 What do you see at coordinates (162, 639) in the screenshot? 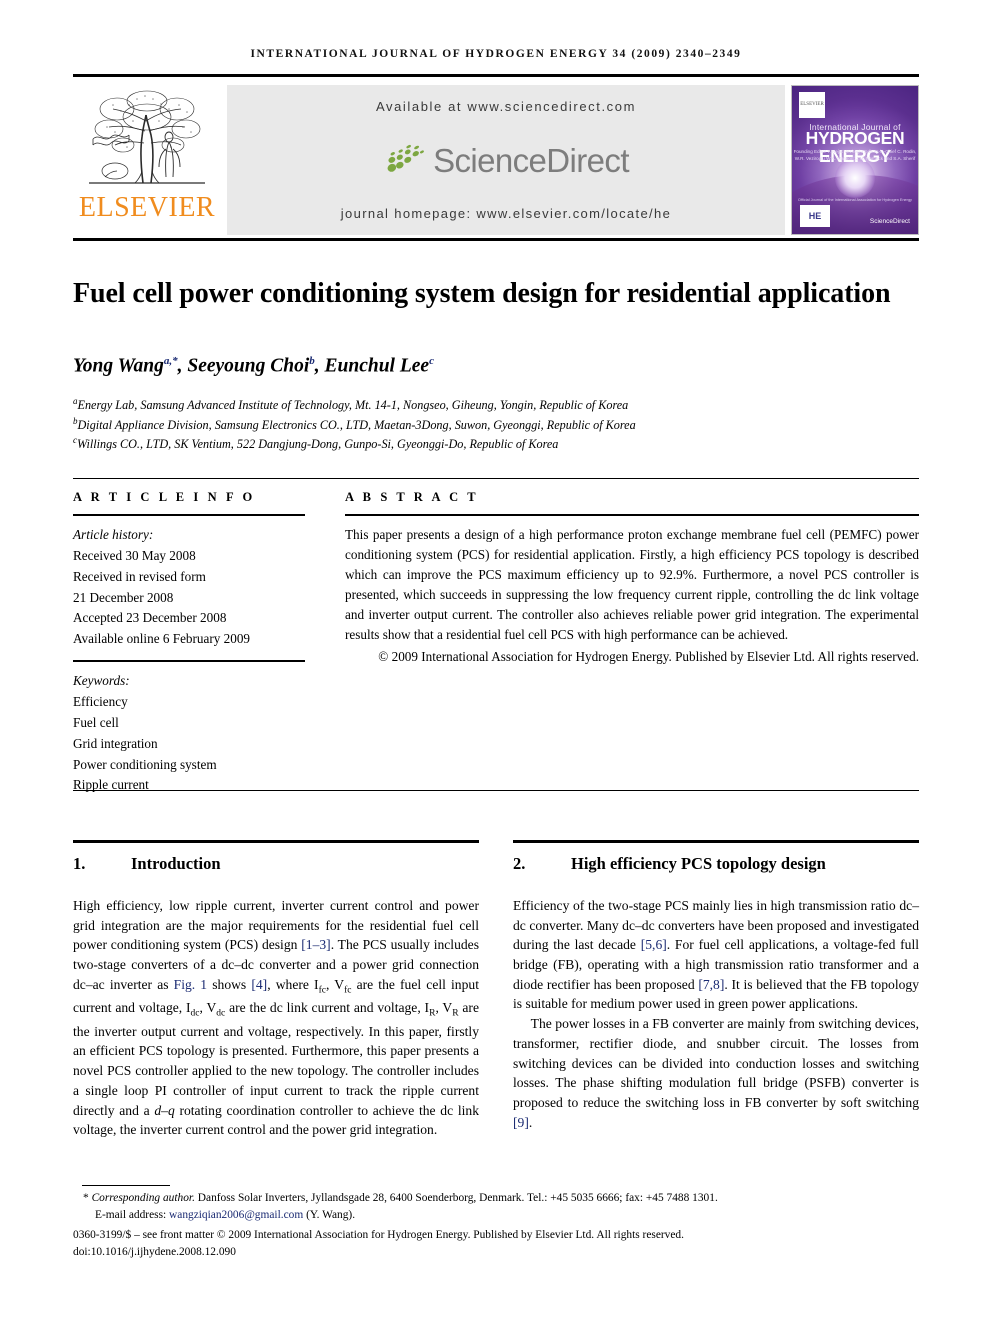
I see `history-item: Available online 6 February 2009` at bounding box center [162, 639].